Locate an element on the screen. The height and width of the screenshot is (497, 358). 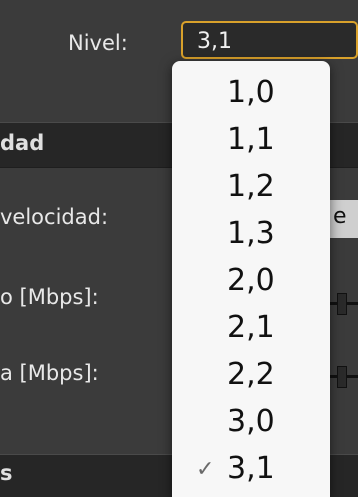
level-option-label: 2,0 is located at coordinates (251, 280).